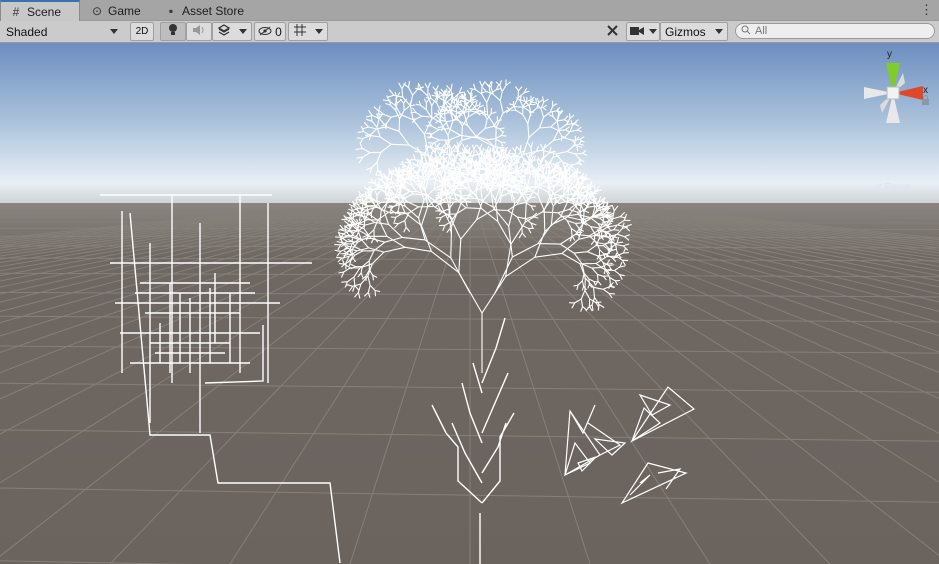 This screenshot has width=939, height=564. What do you see at coordinates (926, 10) in the screenshot?
I see `tab-menu-icon: ⋮` at bounding box center [926, 10].